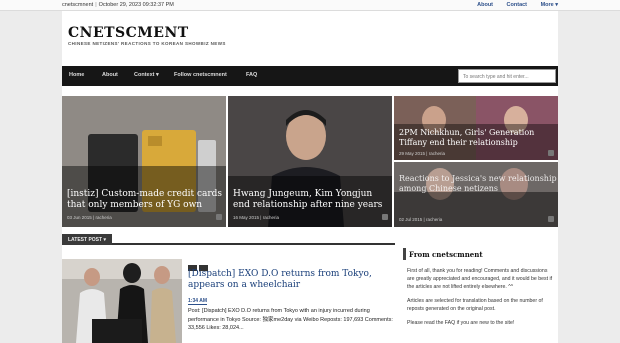 This screenshot has height=343, width=620. I want to click on featured-meta: 16 May 2015 | racheria, so click(256, 217).